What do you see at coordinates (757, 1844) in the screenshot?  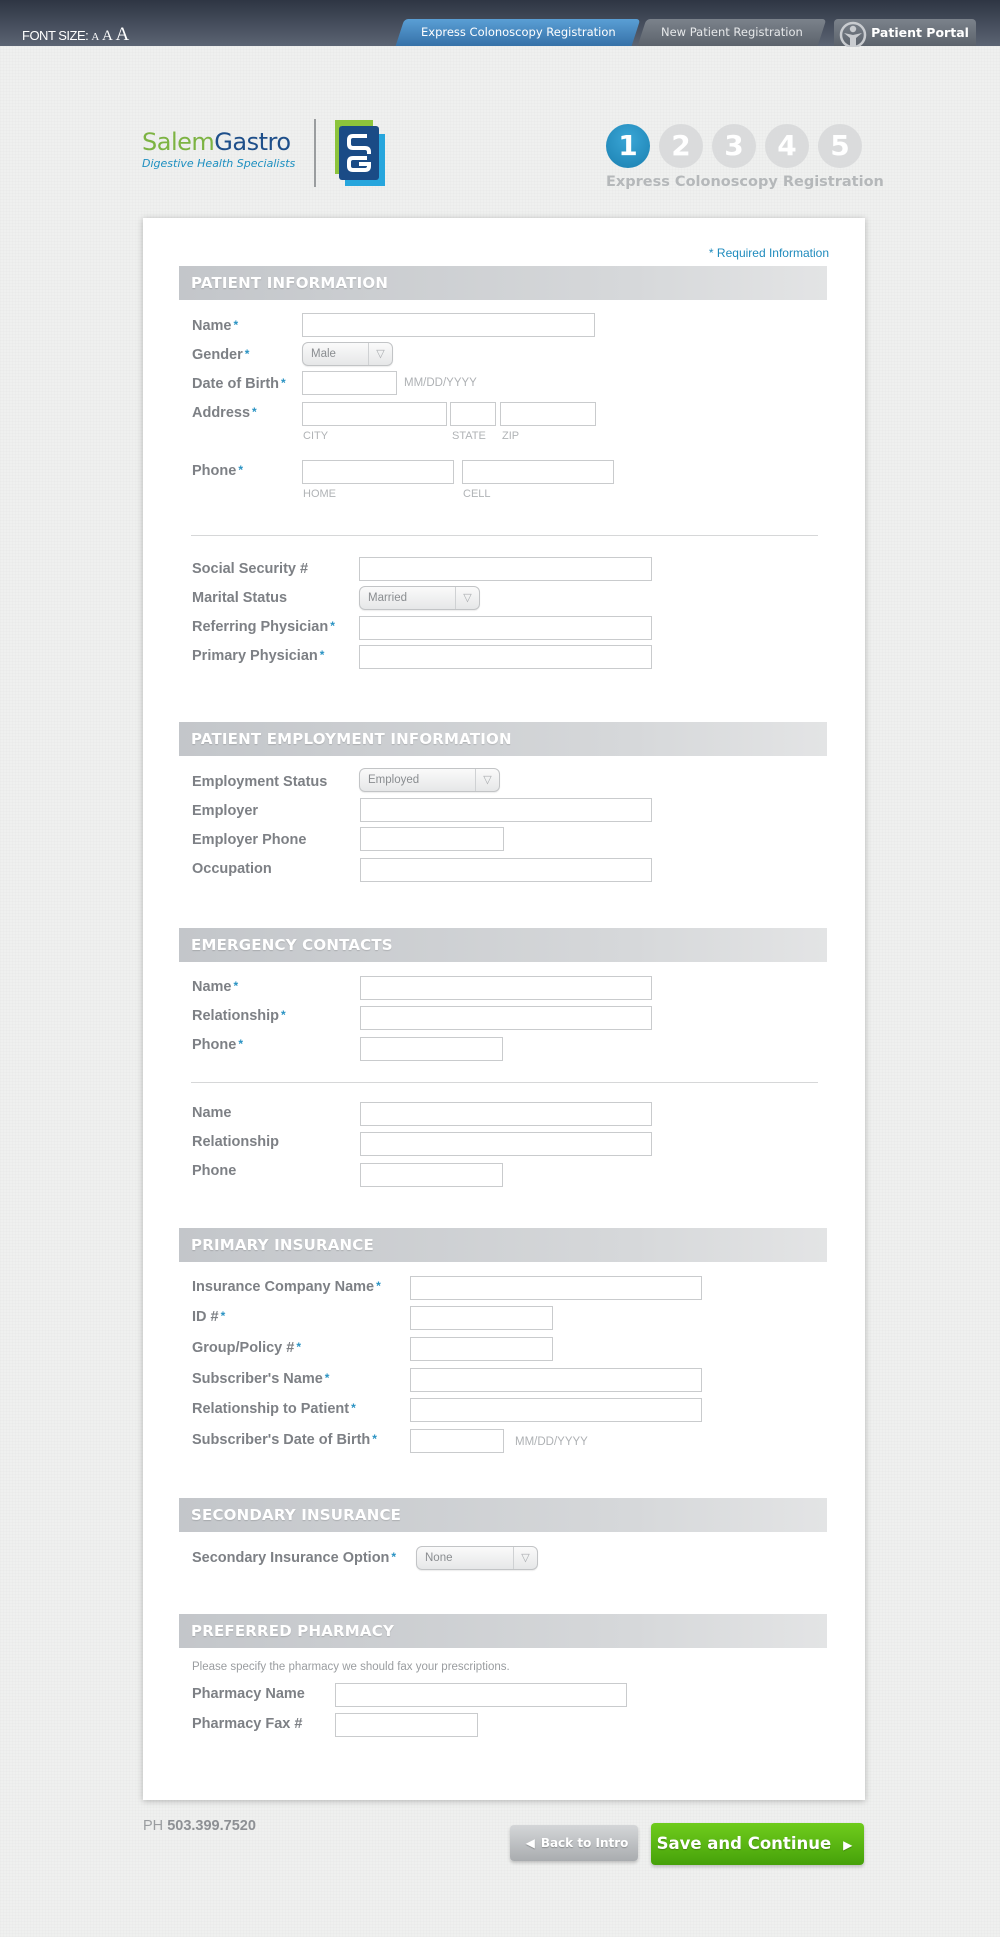 I see `save-and-continue-button: Save and Continue ▶` at bounding box center [757, 1844].